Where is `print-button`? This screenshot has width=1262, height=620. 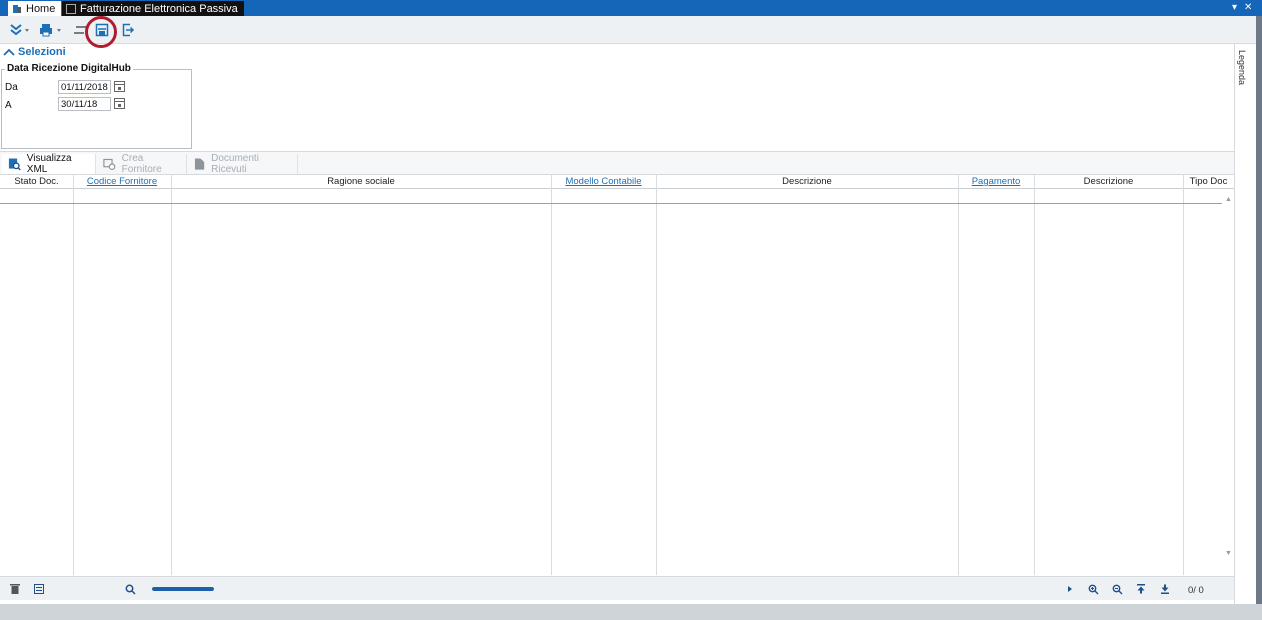
print-button is located at coordinates (51, 30).